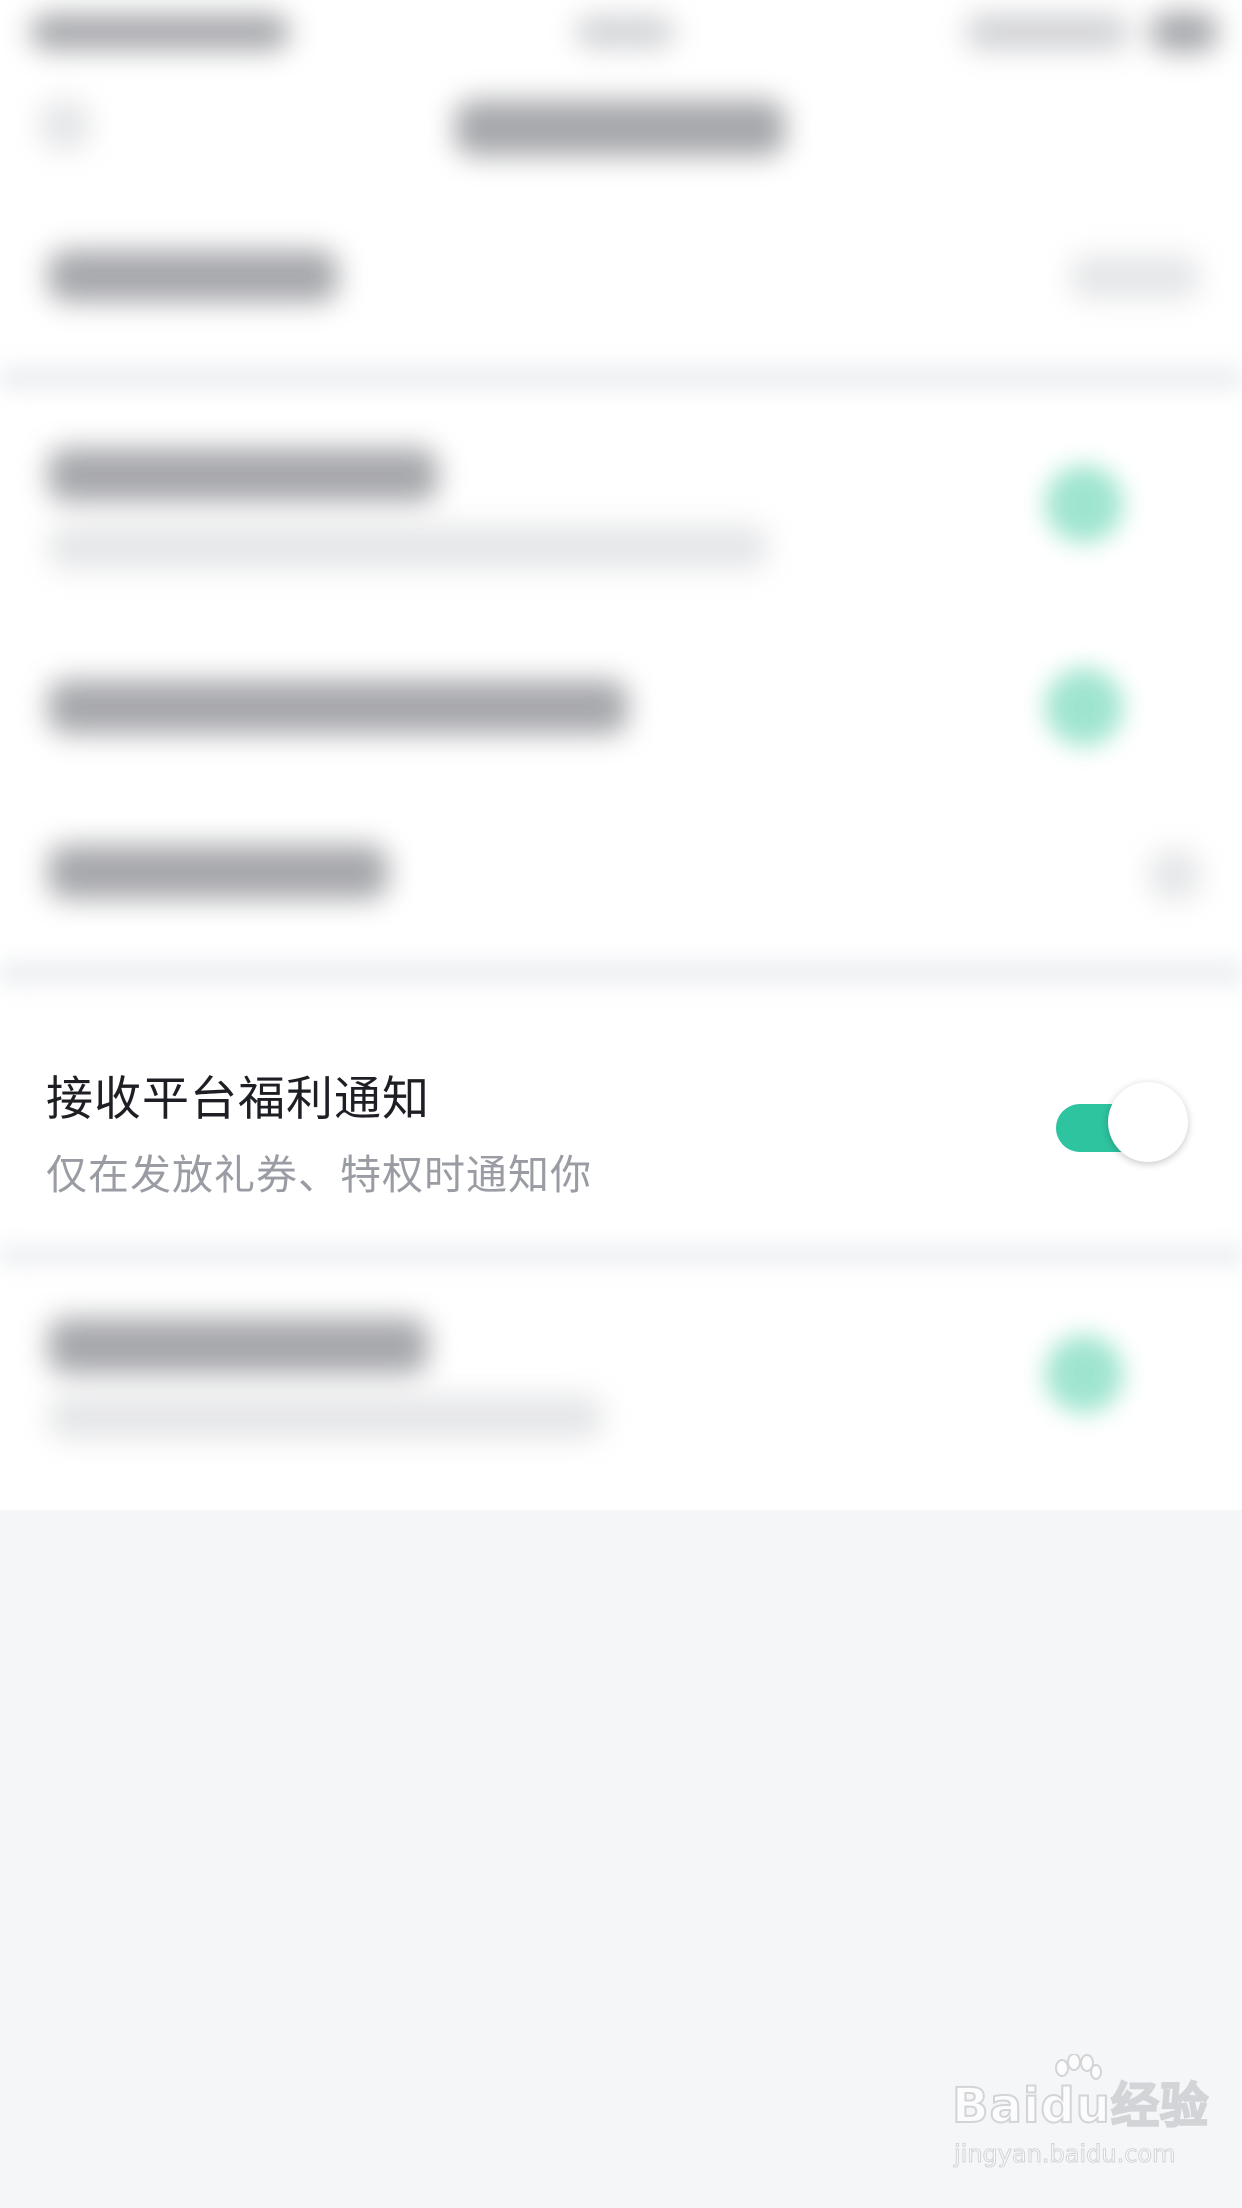  I want to click on status-bar-right, so click(1047, 32).